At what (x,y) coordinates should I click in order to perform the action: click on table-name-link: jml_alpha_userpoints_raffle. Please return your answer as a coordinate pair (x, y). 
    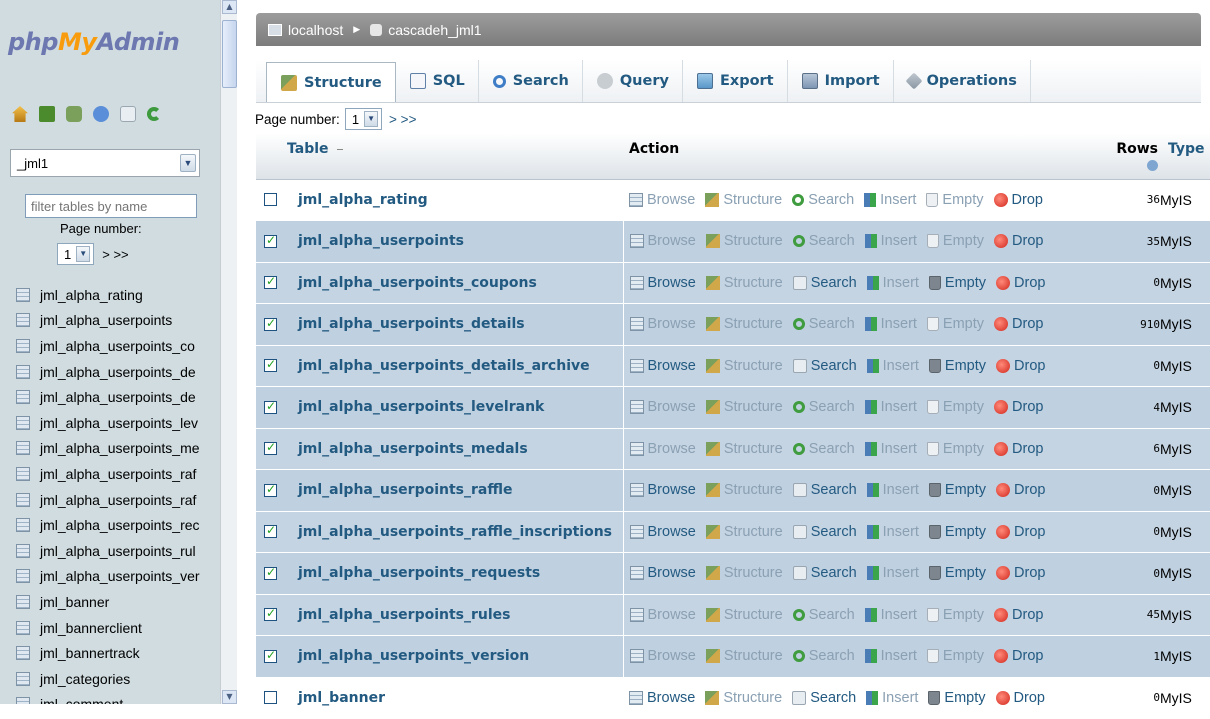
    Looking at the image, I should click on (405, 490).